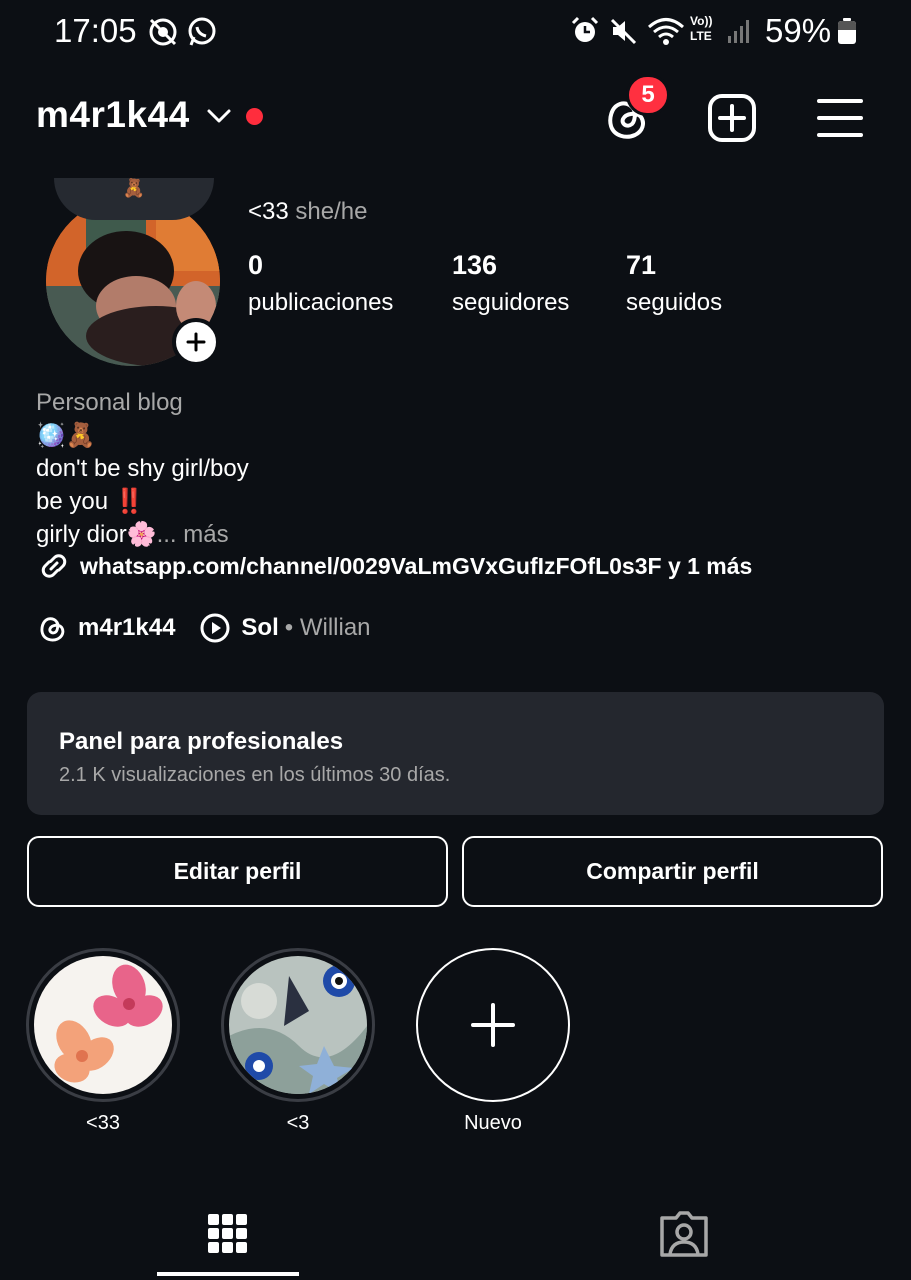  Describe the element at coordinates (219, 116) in the screenshot. I see `chevron-down-icon` at that location.